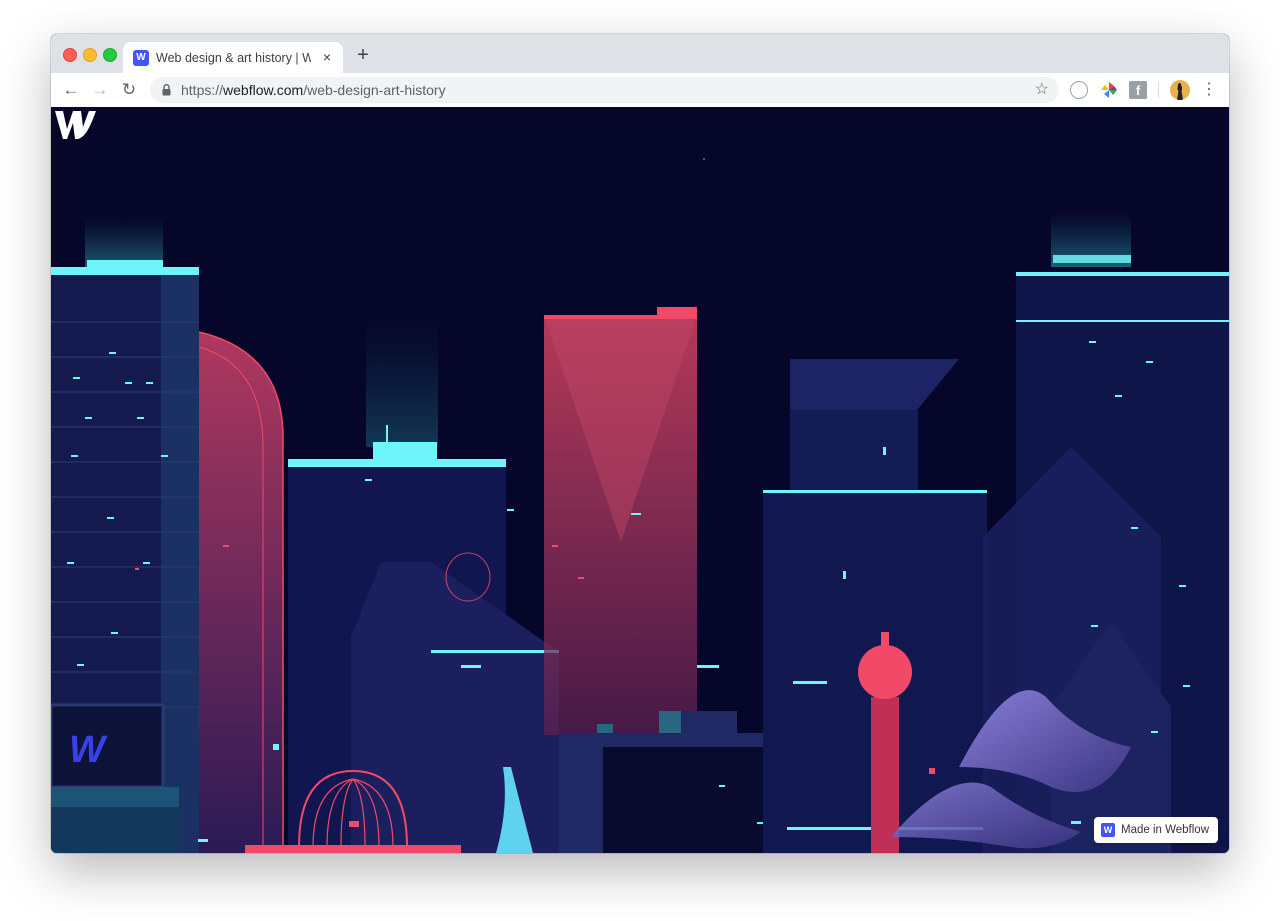 Image resolution: width=1280 pixels, height=921 pixels. Describe the element at coordinates (1079, 90) in the screenshot. I see `globe-icon` at that location.